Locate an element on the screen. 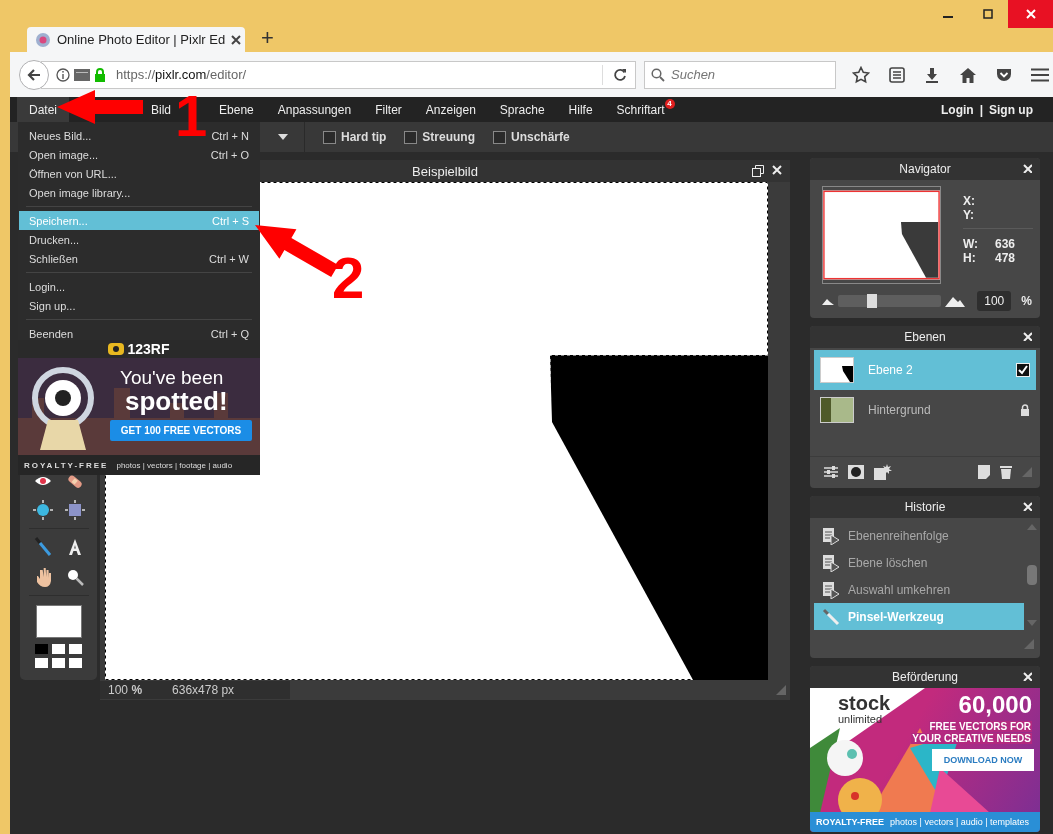 This screenshot has height=834, width=1053. layer-name: Hintergrund is located at coordinates (937, 410).